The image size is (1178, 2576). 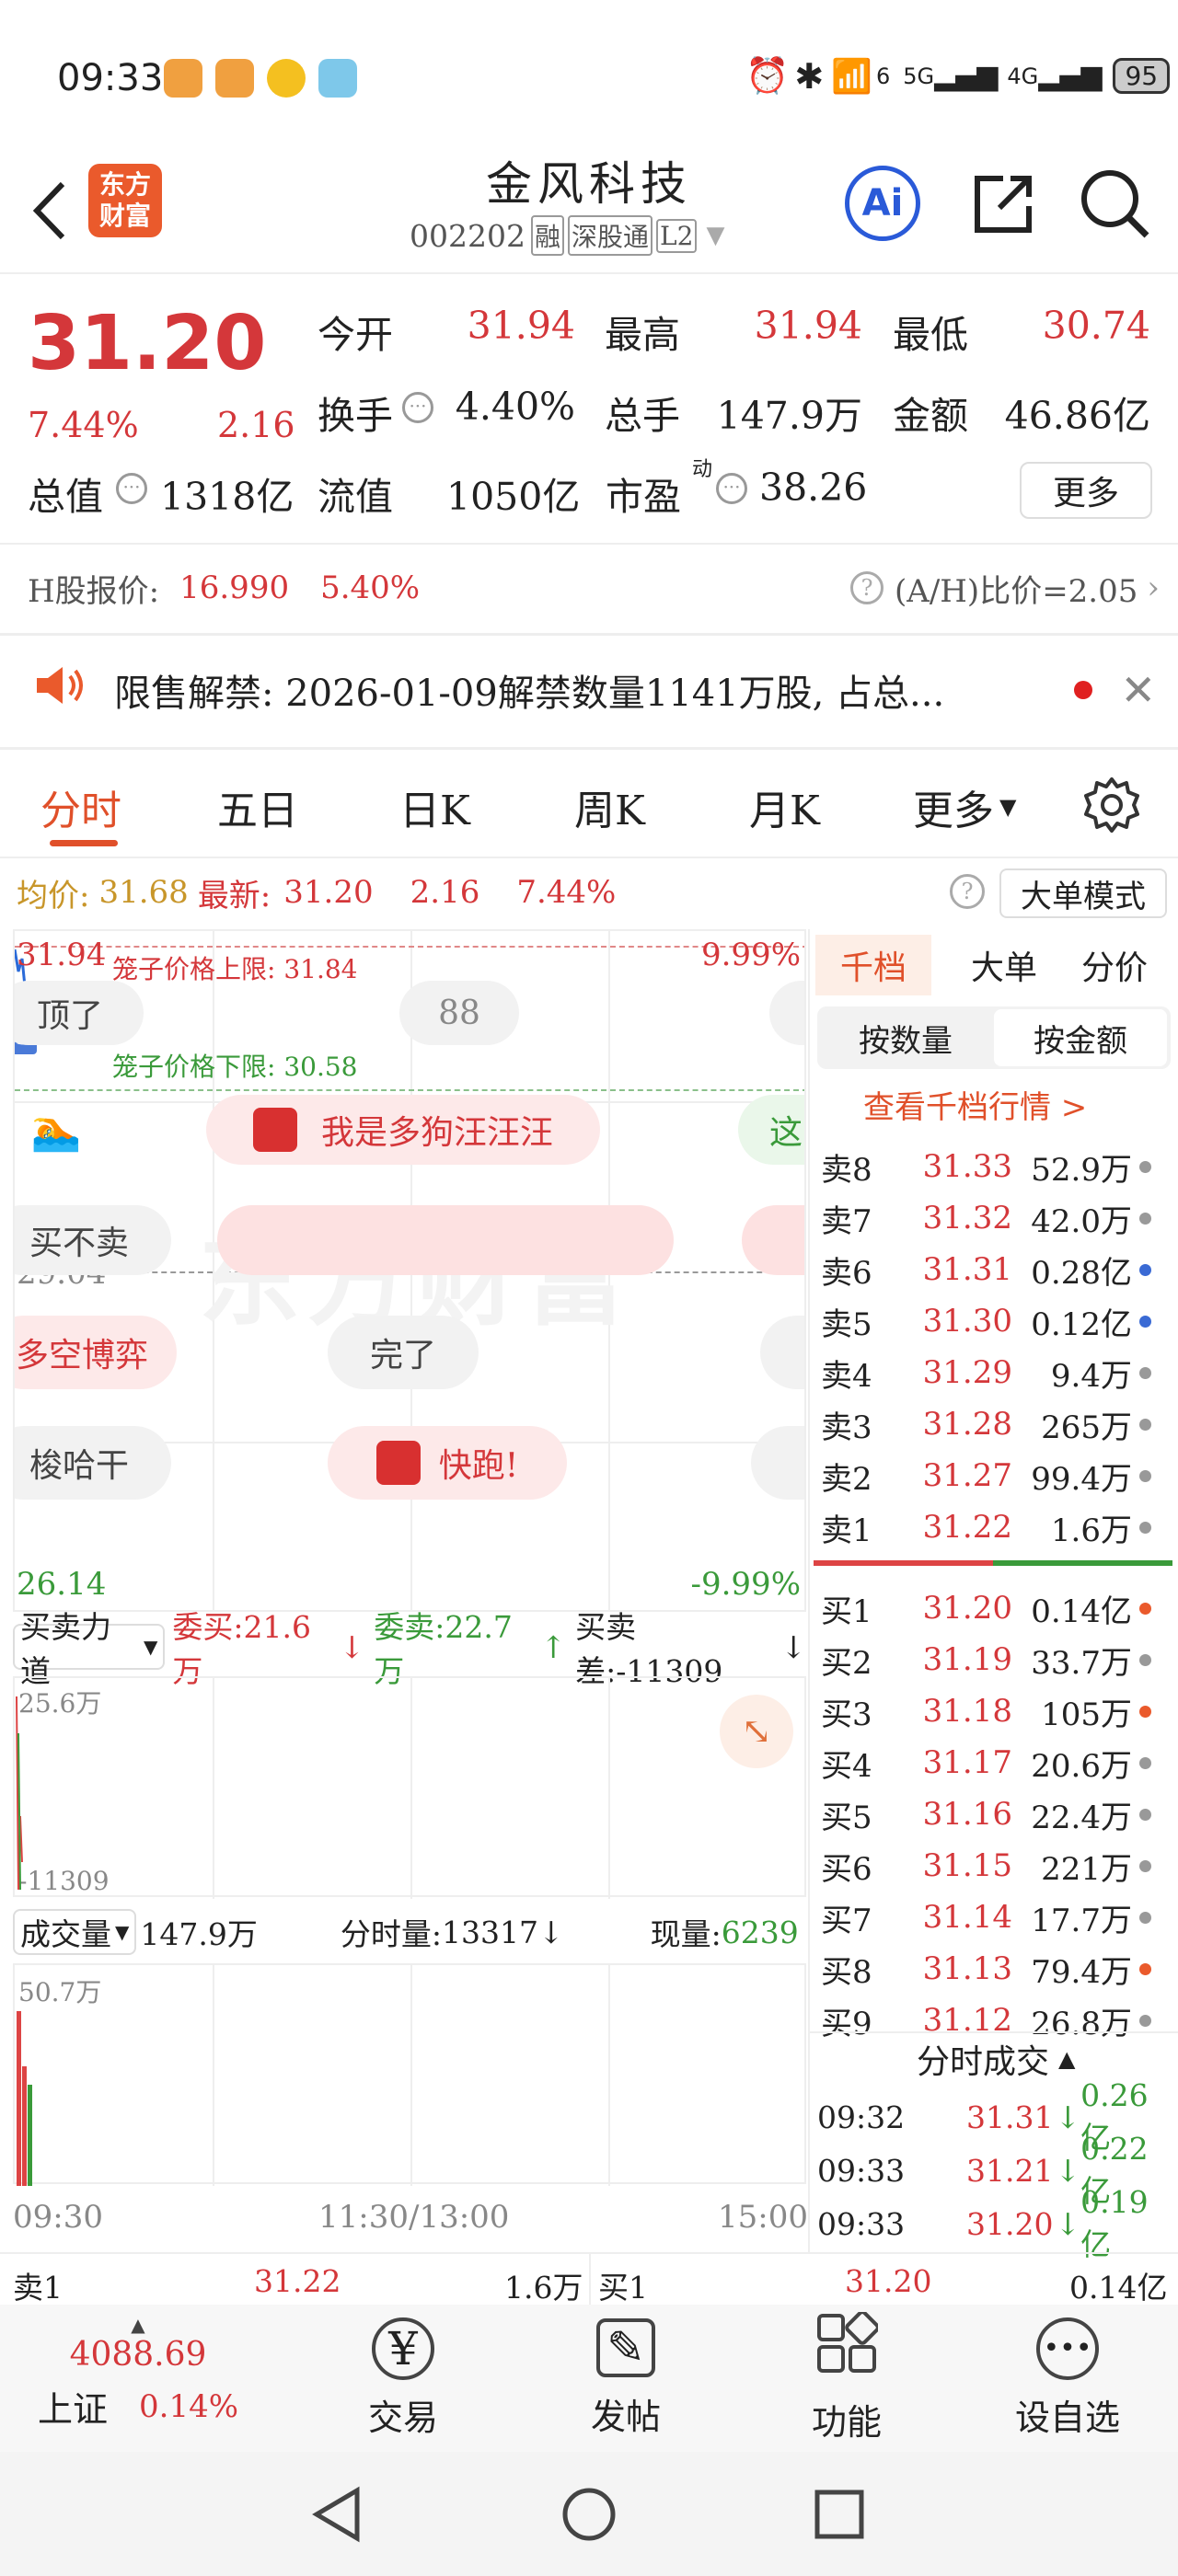 What do you see at coordinates (30, 2135) in the screenshot?
I see `volume-bar` at bounding box center [30, 2135].